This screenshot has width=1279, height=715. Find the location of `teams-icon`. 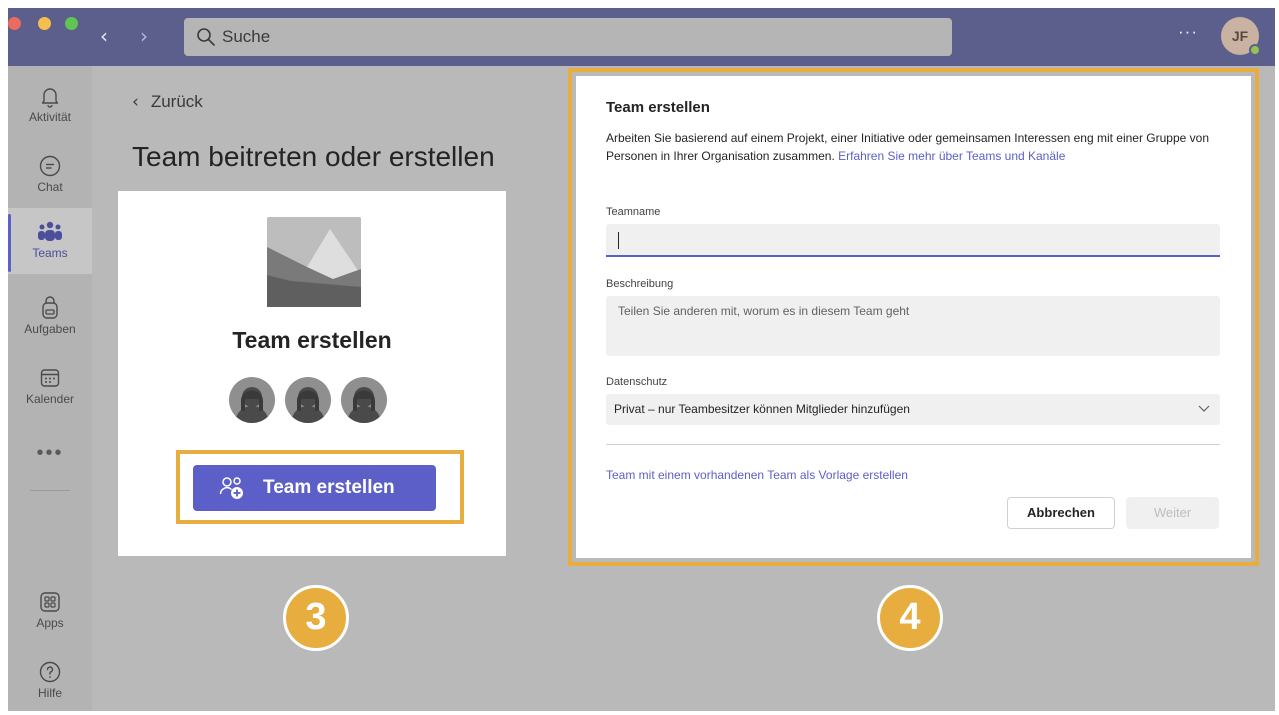

teams-icon is located at coordinates (50, 231).